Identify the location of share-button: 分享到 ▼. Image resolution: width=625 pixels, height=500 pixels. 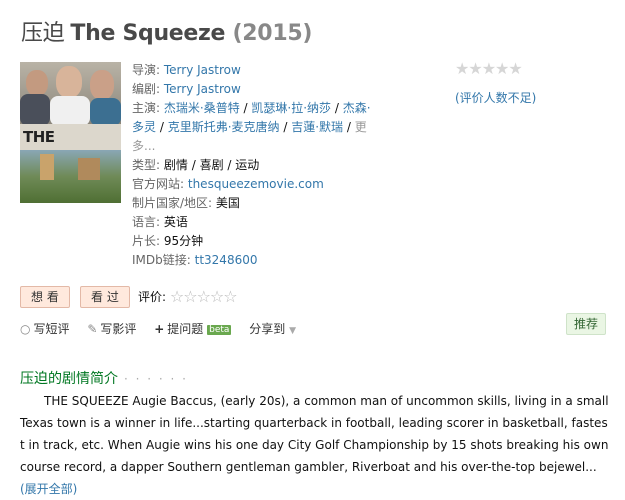
(272, 329).